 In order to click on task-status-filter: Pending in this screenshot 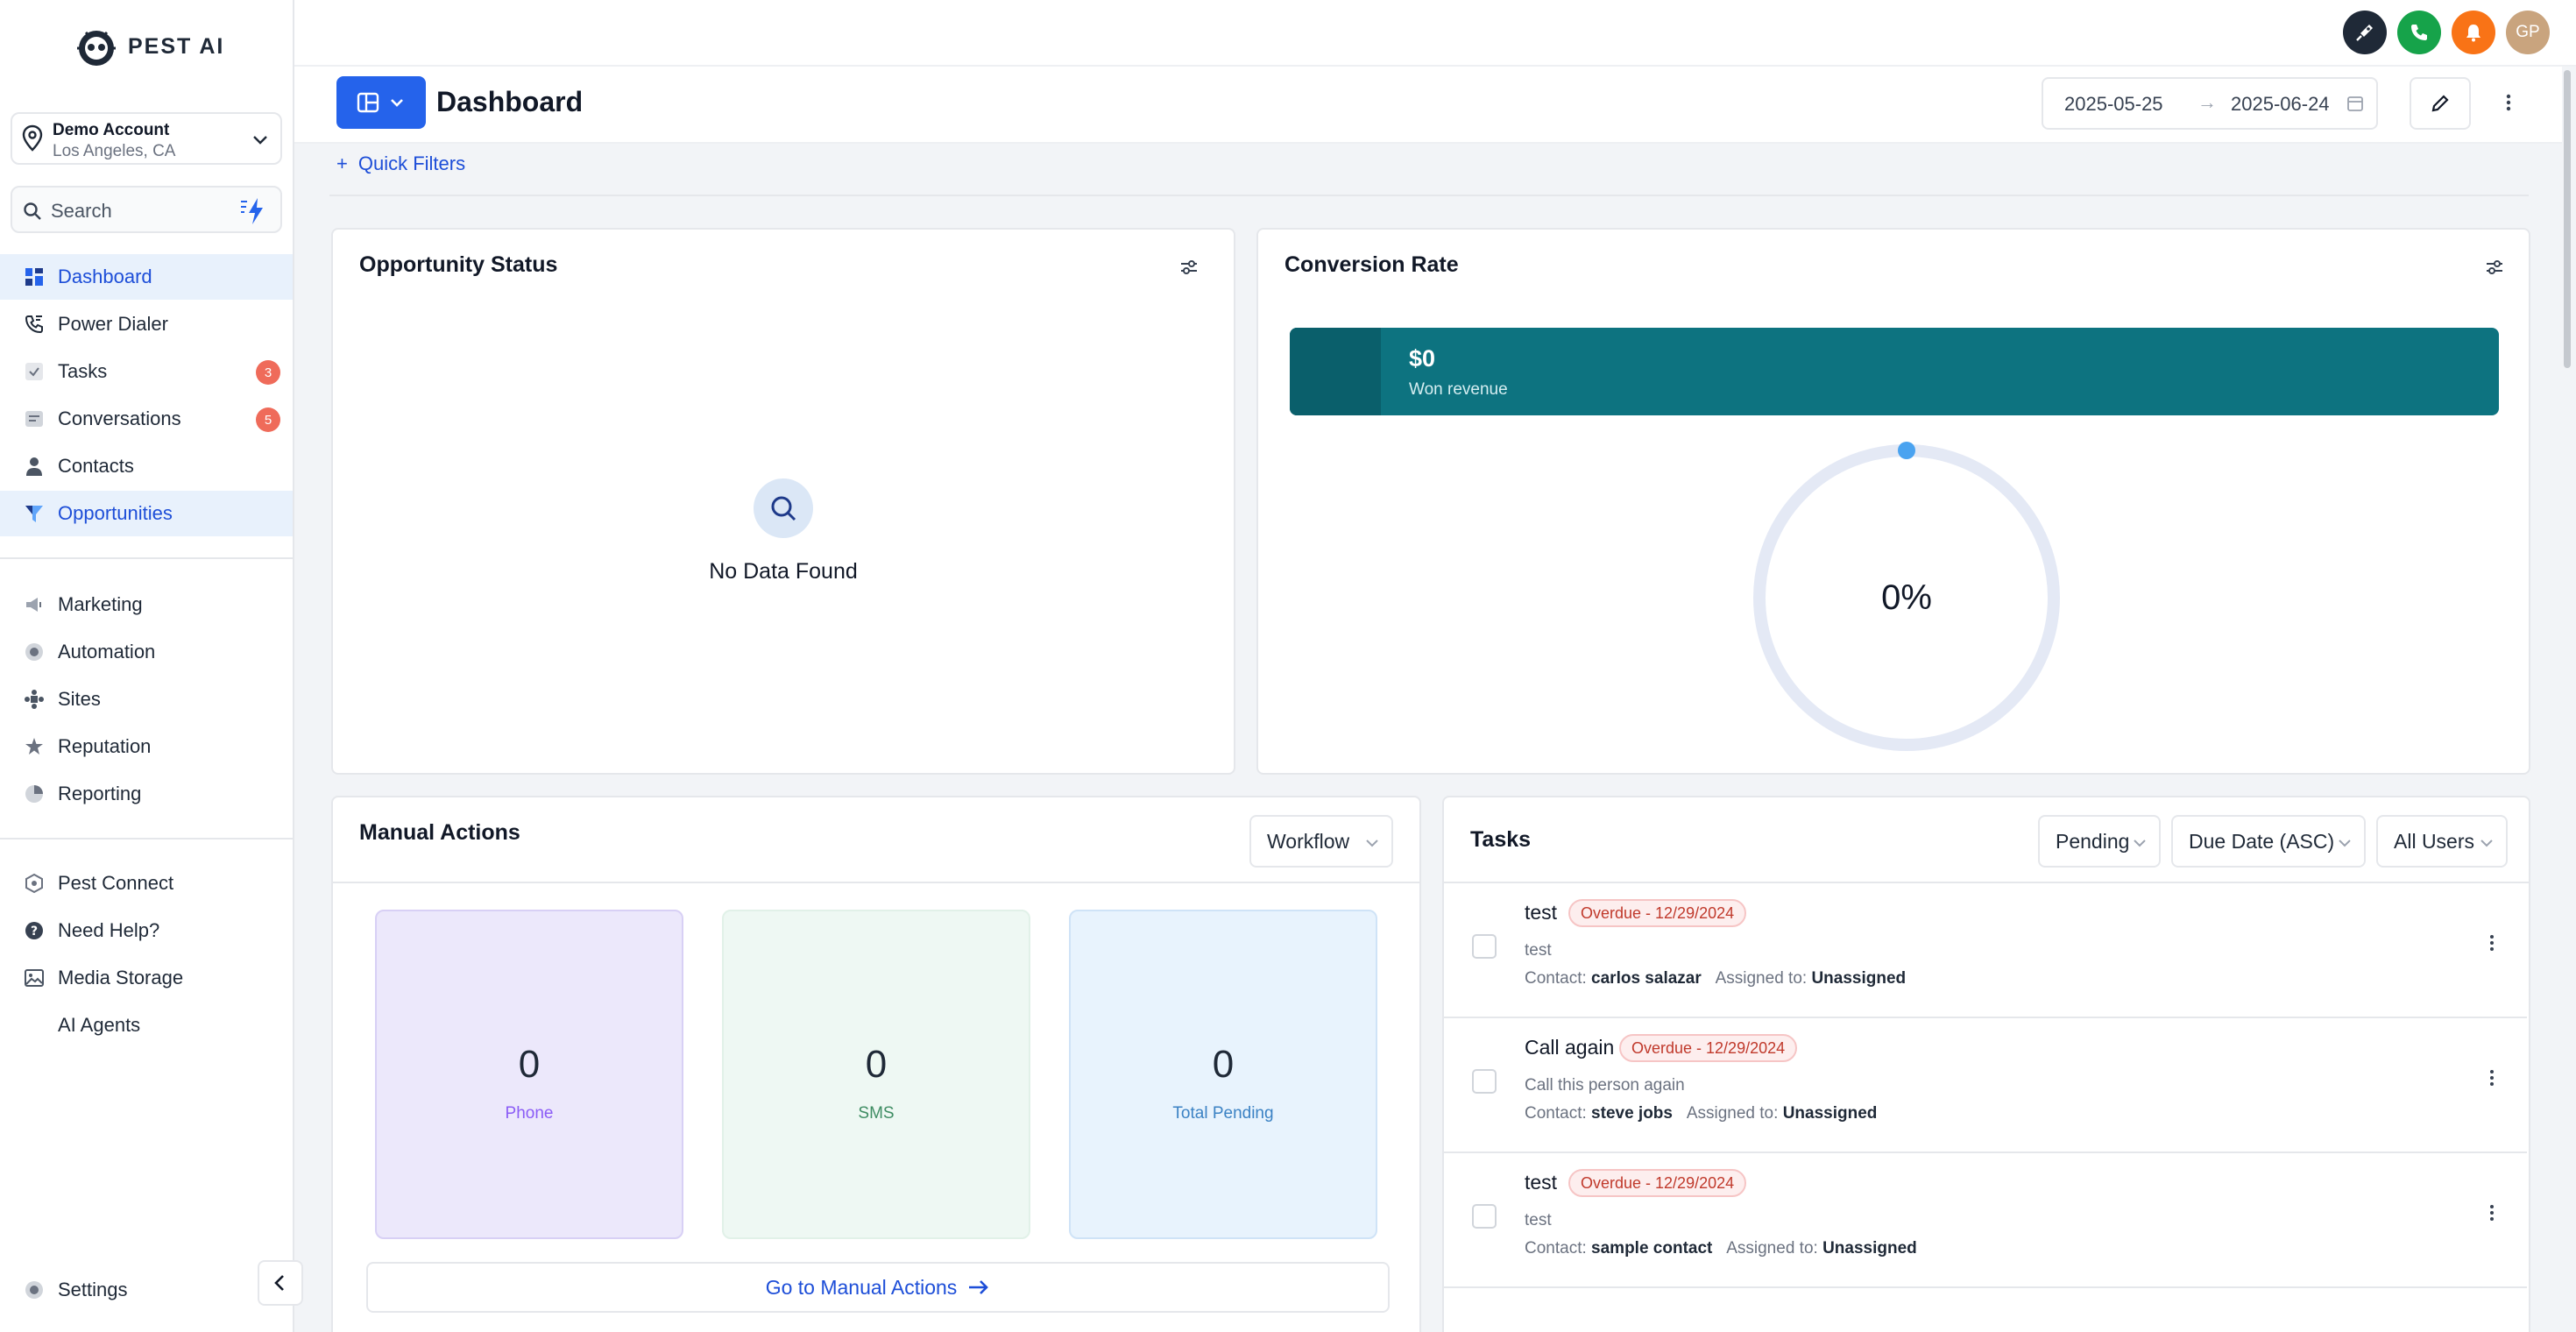, I will do `click(2099, 841)`.